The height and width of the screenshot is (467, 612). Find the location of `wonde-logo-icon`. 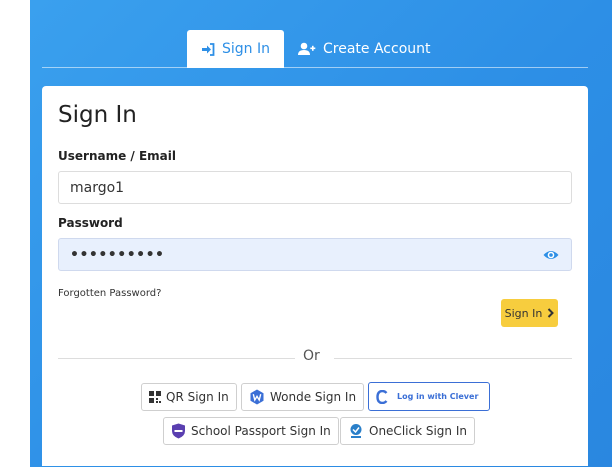

wonde-logo-icon is located at coordinates (257, 397).